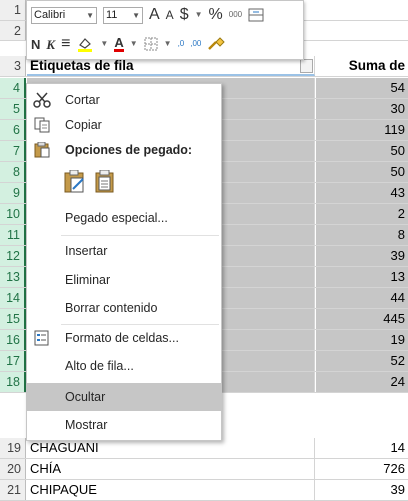 The image size is (408, 501). Describe the element at coordinates (111, 308) in the screenshot. I see `menu-item-label: Borrar contenido` at that location.